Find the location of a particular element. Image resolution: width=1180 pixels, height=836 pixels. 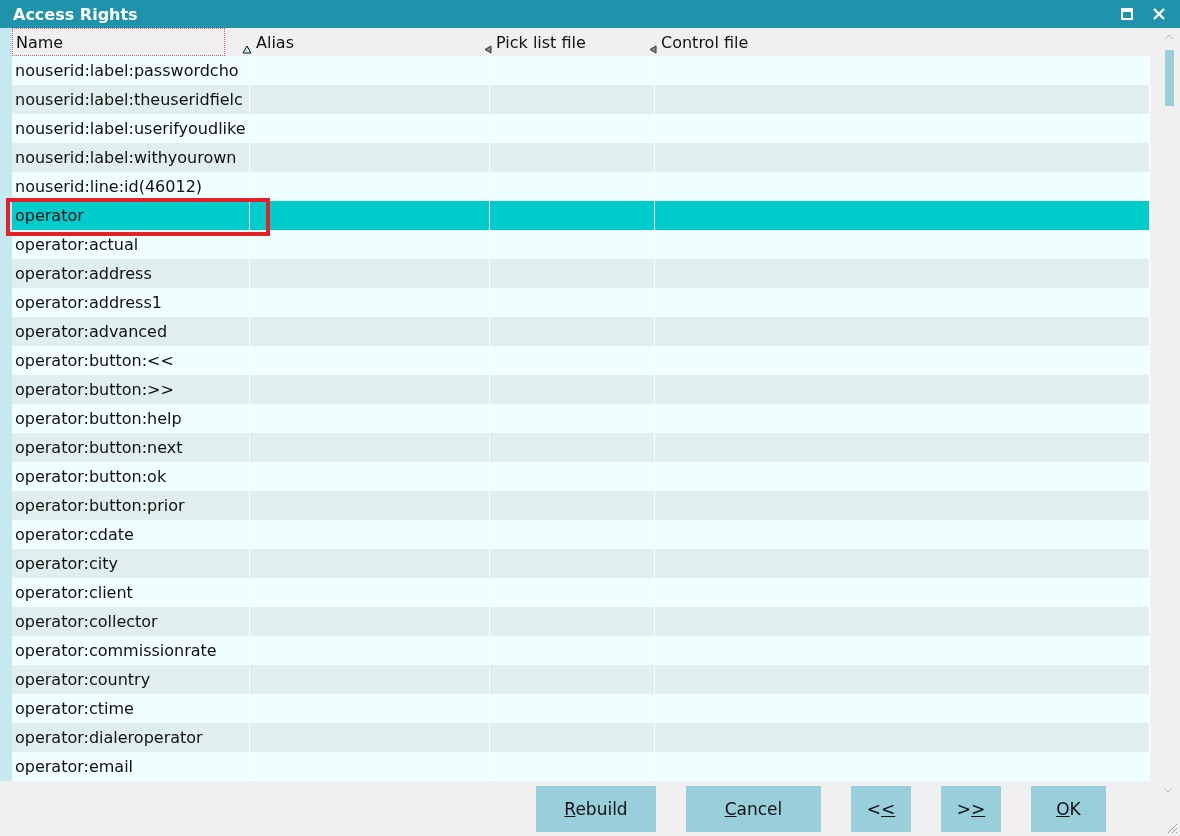

scroll-down-icon is located at coordinates (1168, 790).